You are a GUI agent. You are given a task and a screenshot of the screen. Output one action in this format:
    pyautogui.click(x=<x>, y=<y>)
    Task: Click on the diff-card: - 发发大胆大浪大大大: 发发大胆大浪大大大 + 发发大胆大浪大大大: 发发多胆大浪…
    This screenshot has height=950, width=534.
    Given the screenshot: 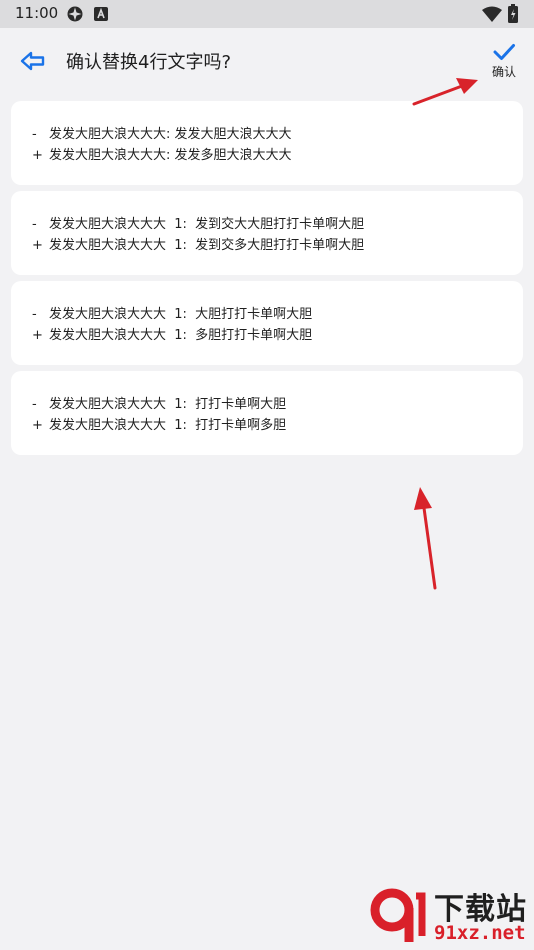 What is the action you would take?
    pyautogui.click(x=267, y=143)
    